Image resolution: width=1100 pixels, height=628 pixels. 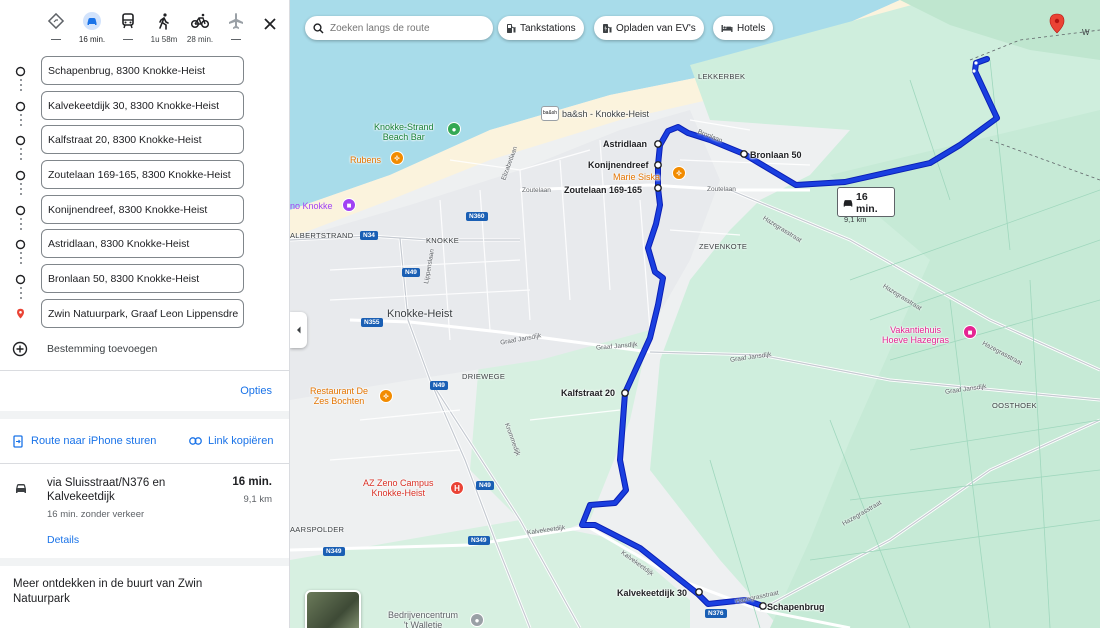 I want to click on poi-label: Rubens, so click(x=365, y=160).